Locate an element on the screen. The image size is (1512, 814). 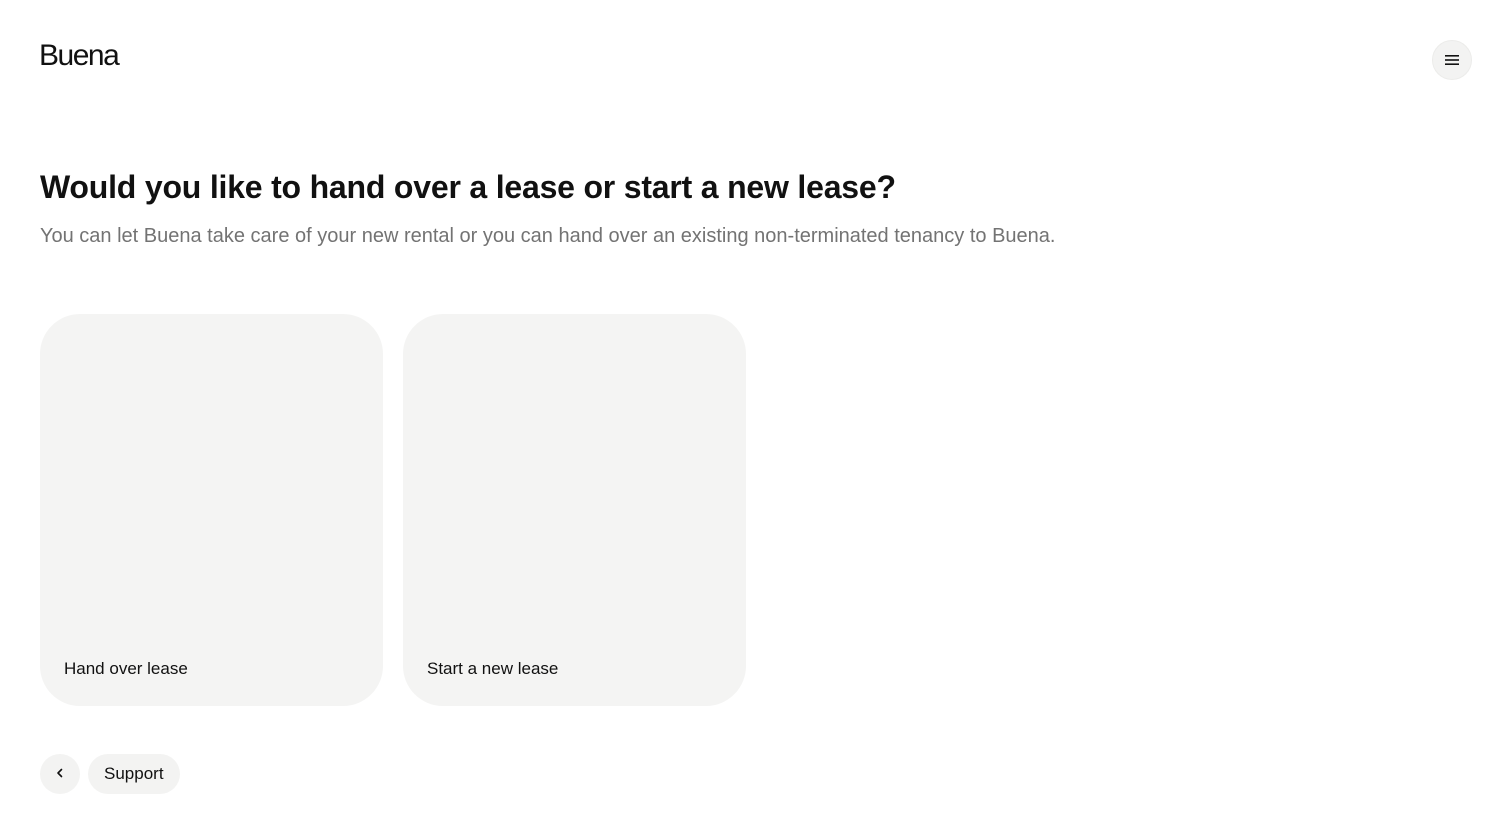
start-new-lease-label: Start a new lease is located at coordinates (493, 668).